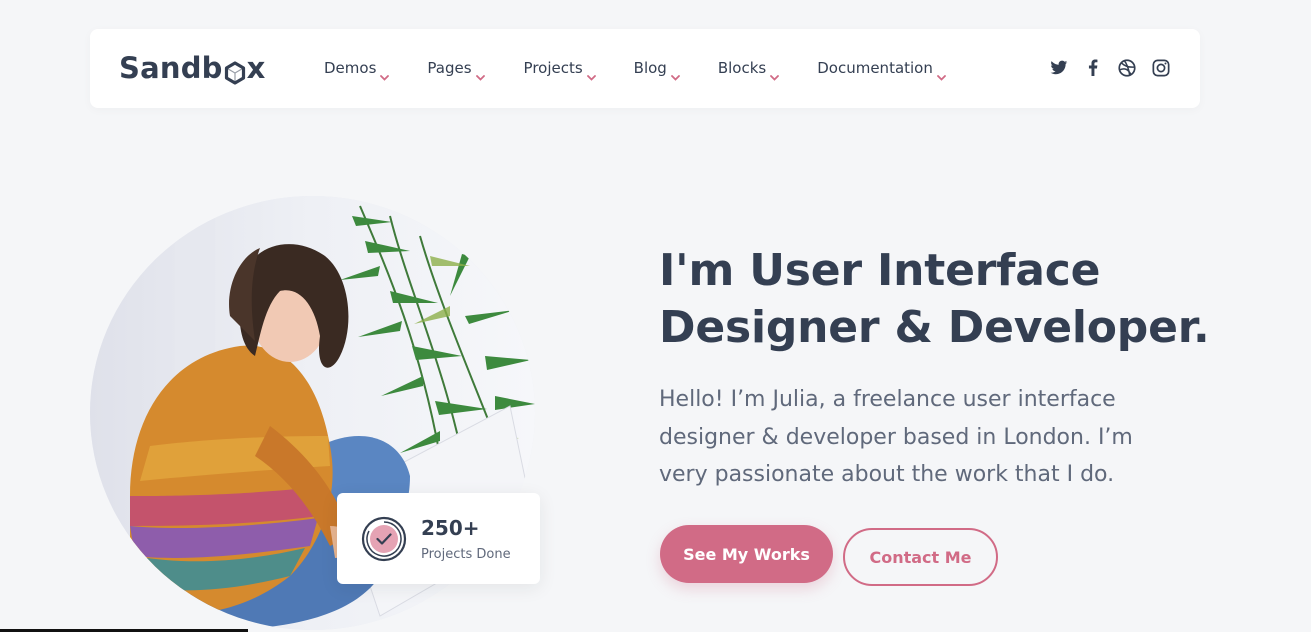  I want to click on hero-headline-line2: Designer & Developer., so click(934, 327).